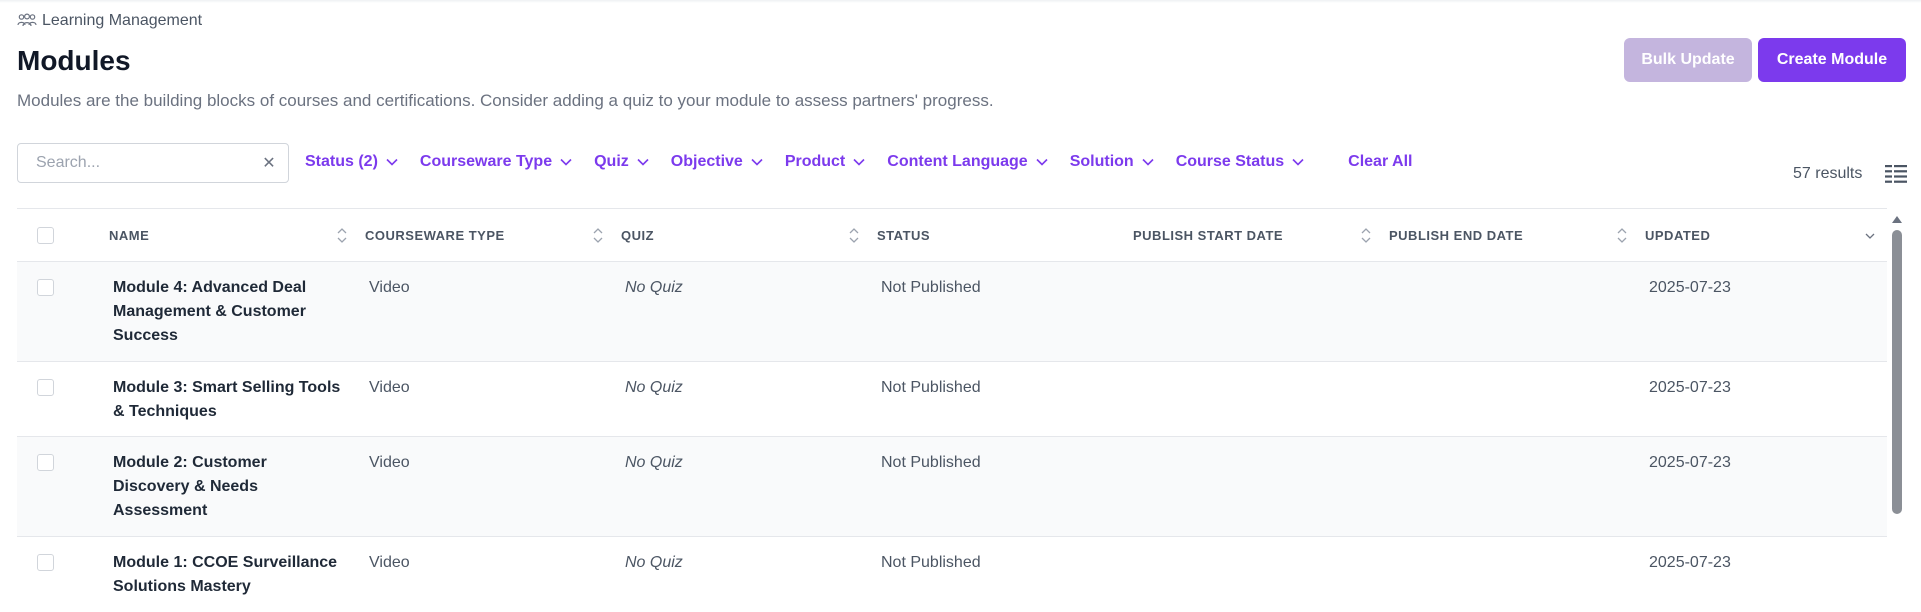  I want to click on filter-label: Course Status, so click(1230, 161).